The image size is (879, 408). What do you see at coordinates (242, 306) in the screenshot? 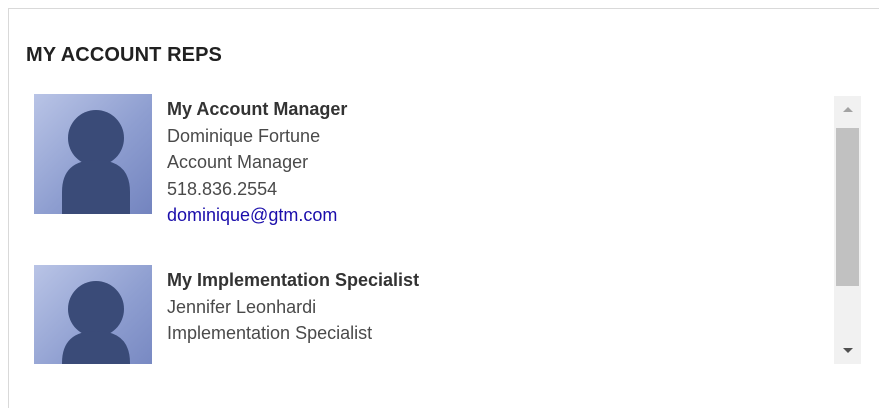
I see `rep-name: Jennifer Leonhardi` at bounding box center [242, 306].